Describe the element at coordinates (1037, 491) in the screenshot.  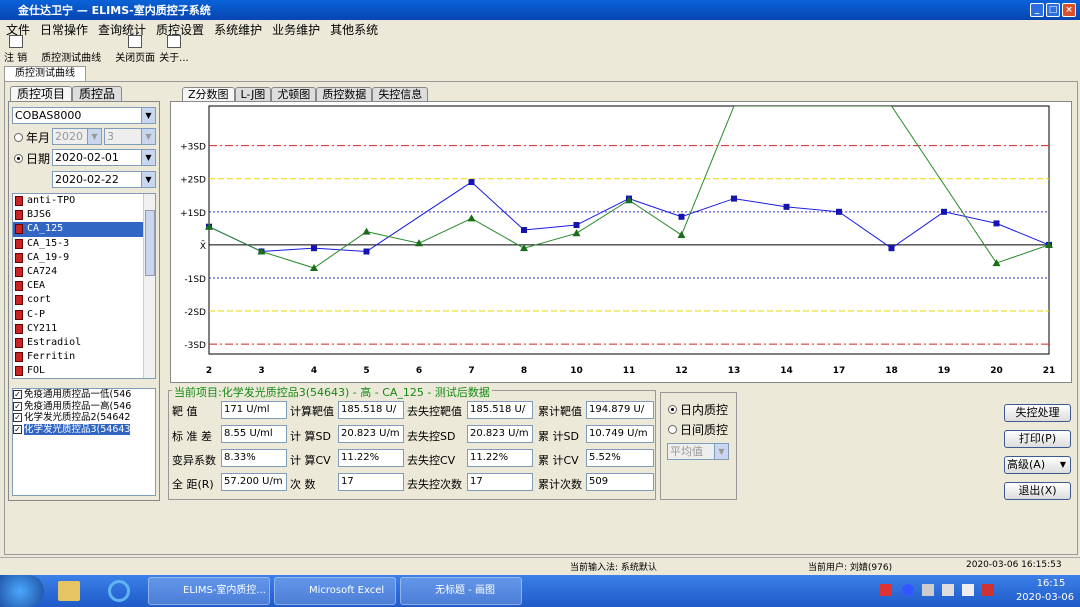
I see `exit-button: 退出(X)` at that location.